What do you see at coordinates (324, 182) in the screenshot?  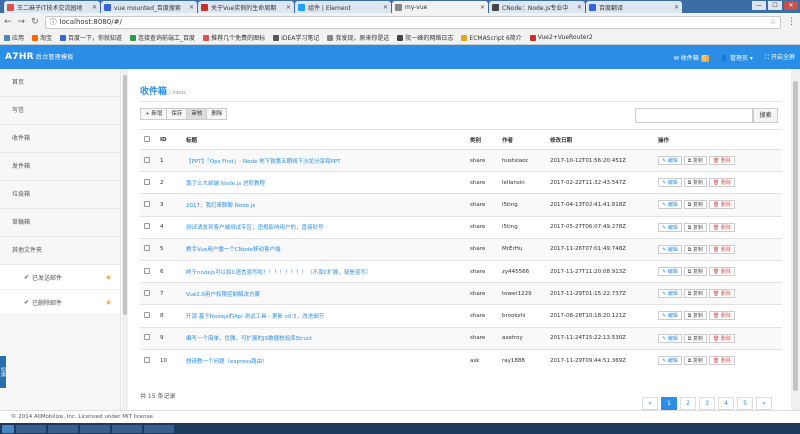 I see `title-link: 饿了么大前端 Node.js 进阶教程` at bounding box center [324, 182].